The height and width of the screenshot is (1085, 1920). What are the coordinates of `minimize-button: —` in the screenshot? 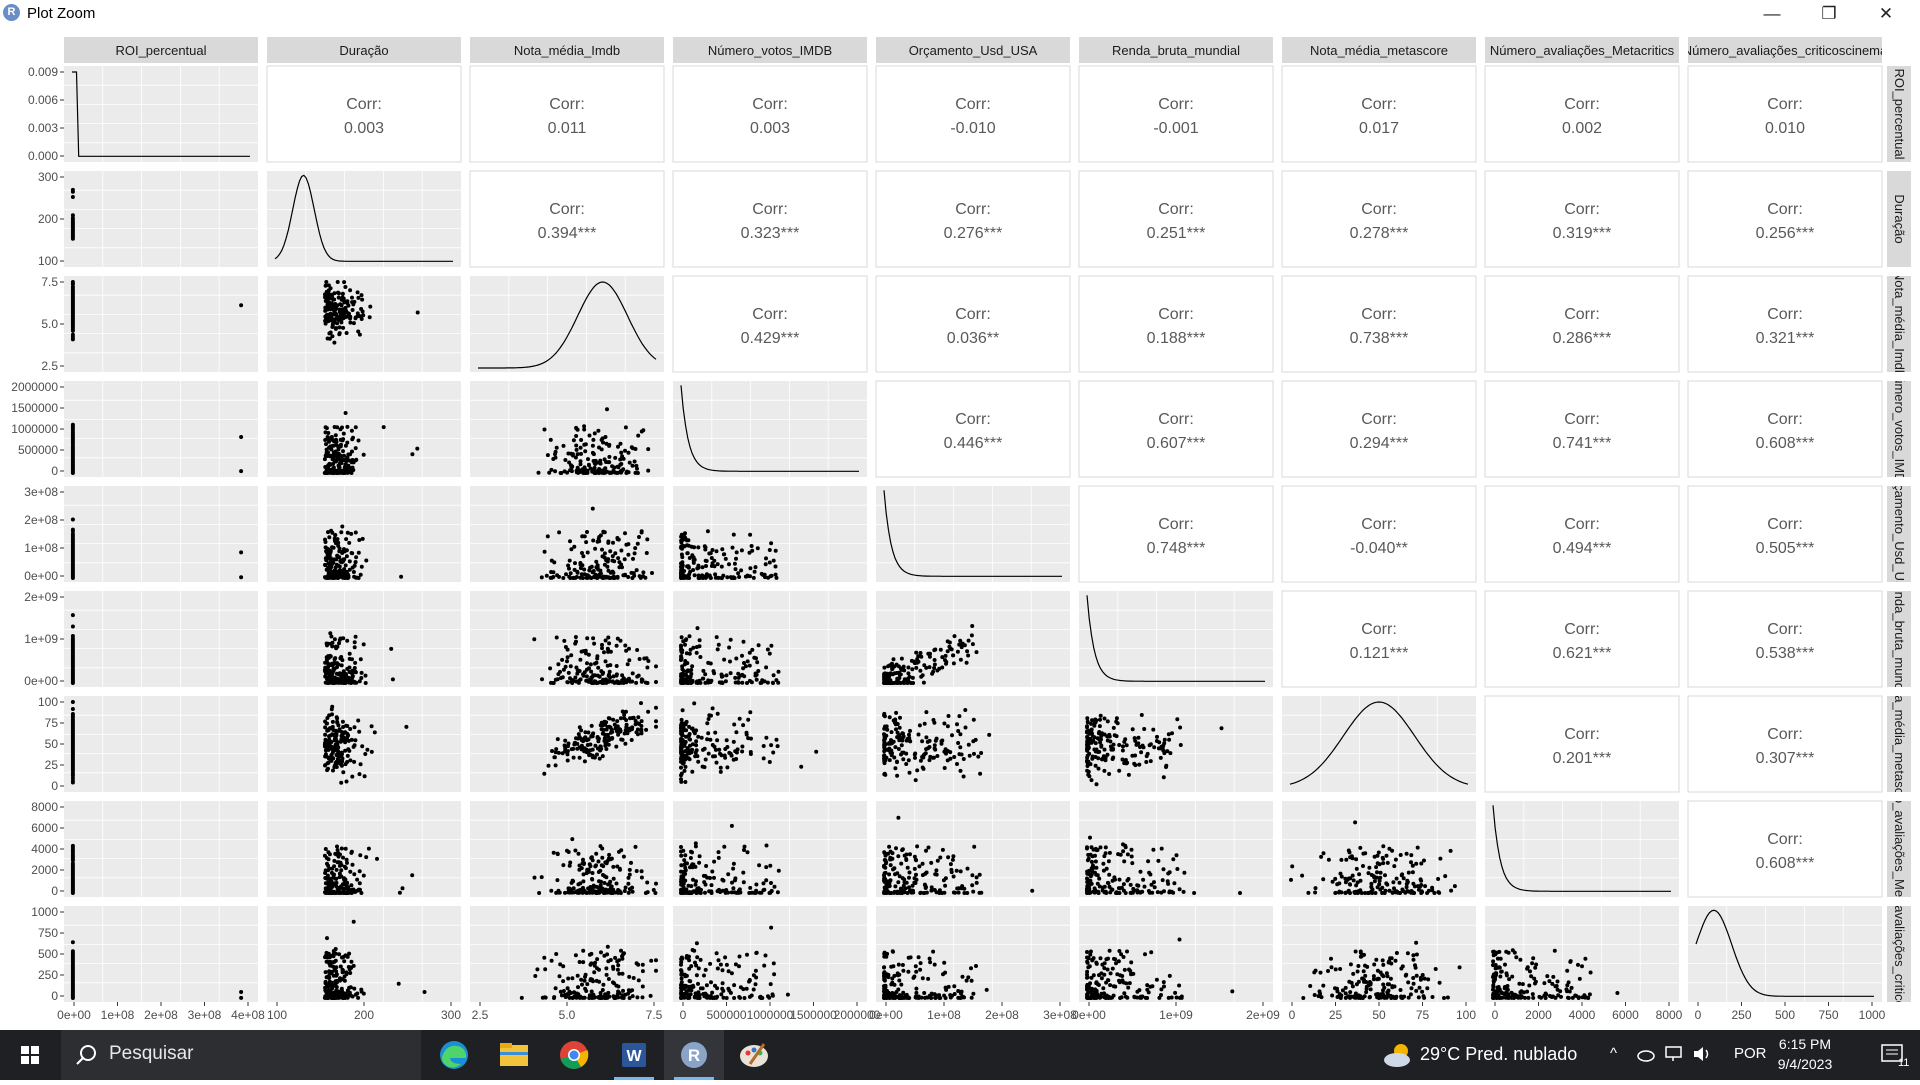 It's located at (1772, 14).